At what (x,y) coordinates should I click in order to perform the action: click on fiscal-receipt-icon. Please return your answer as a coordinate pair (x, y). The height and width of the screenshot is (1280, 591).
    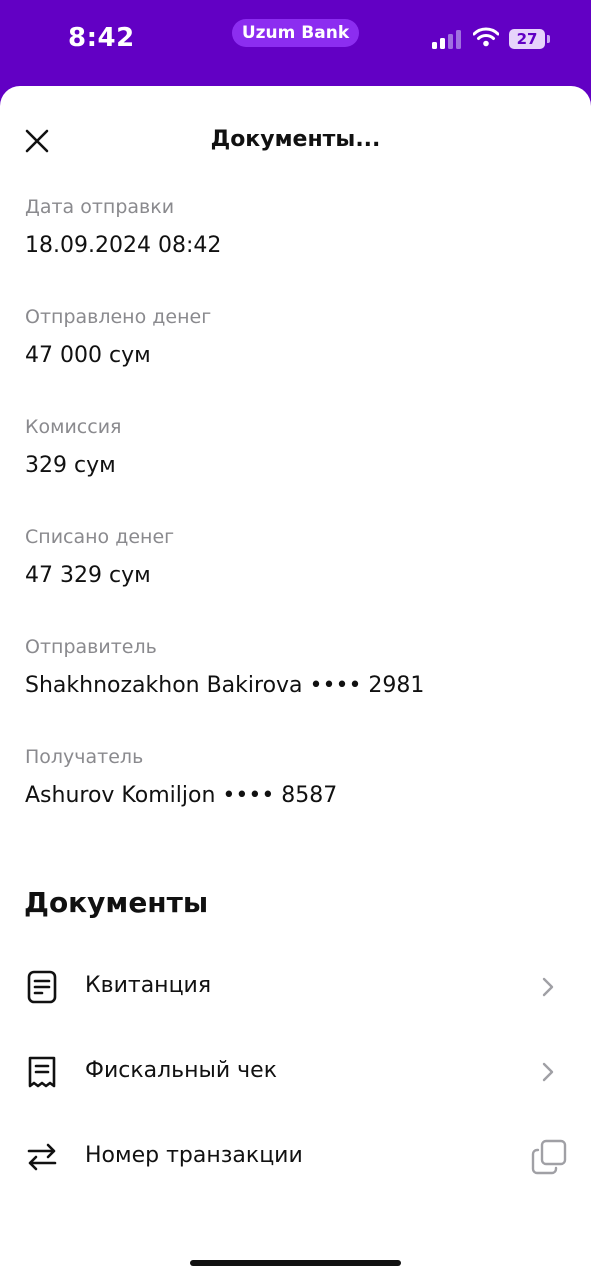
    Looking at the image, I should click on (42, 1072).